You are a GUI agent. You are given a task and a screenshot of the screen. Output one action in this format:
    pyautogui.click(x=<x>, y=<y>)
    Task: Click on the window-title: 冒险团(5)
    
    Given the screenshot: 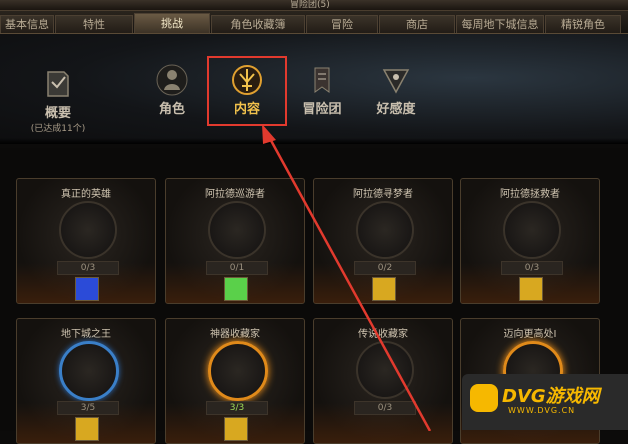 What is the action you would take?
    pyautogui.click(x=310, y=5)
    